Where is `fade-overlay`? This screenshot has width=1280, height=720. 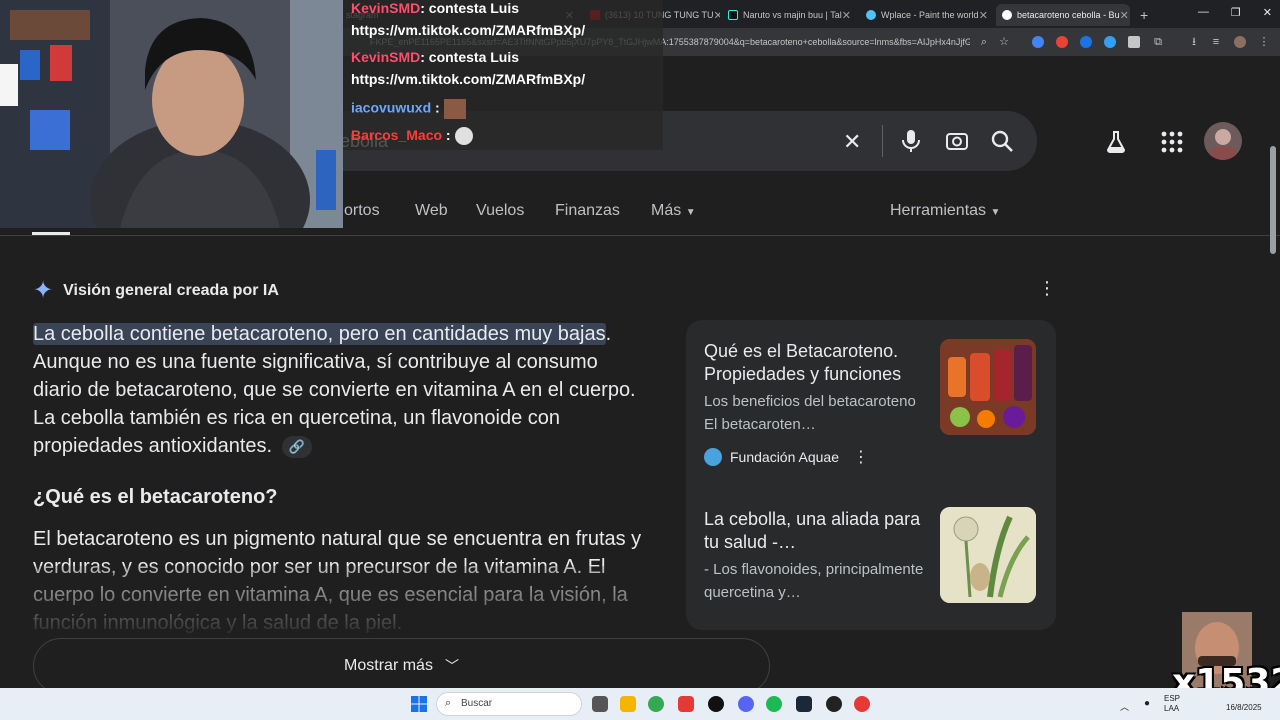
fade-overlay is located at coordinates (340, 601).